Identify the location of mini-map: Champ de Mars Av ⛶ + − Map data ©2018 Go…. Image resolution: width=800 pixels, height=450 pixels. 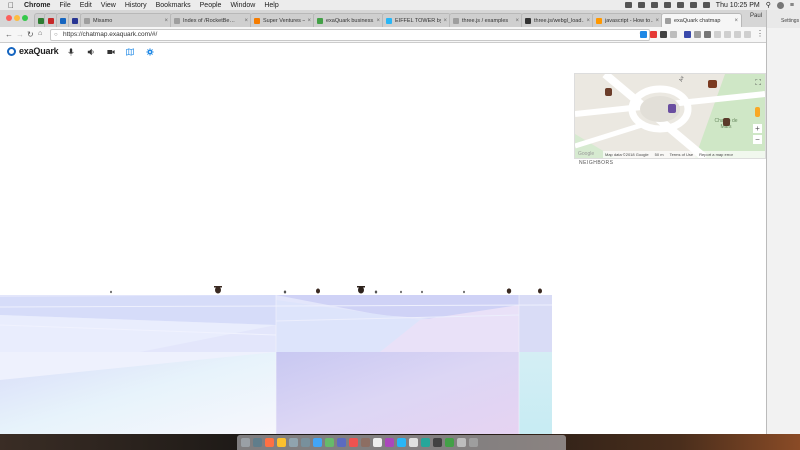
(670, 116).